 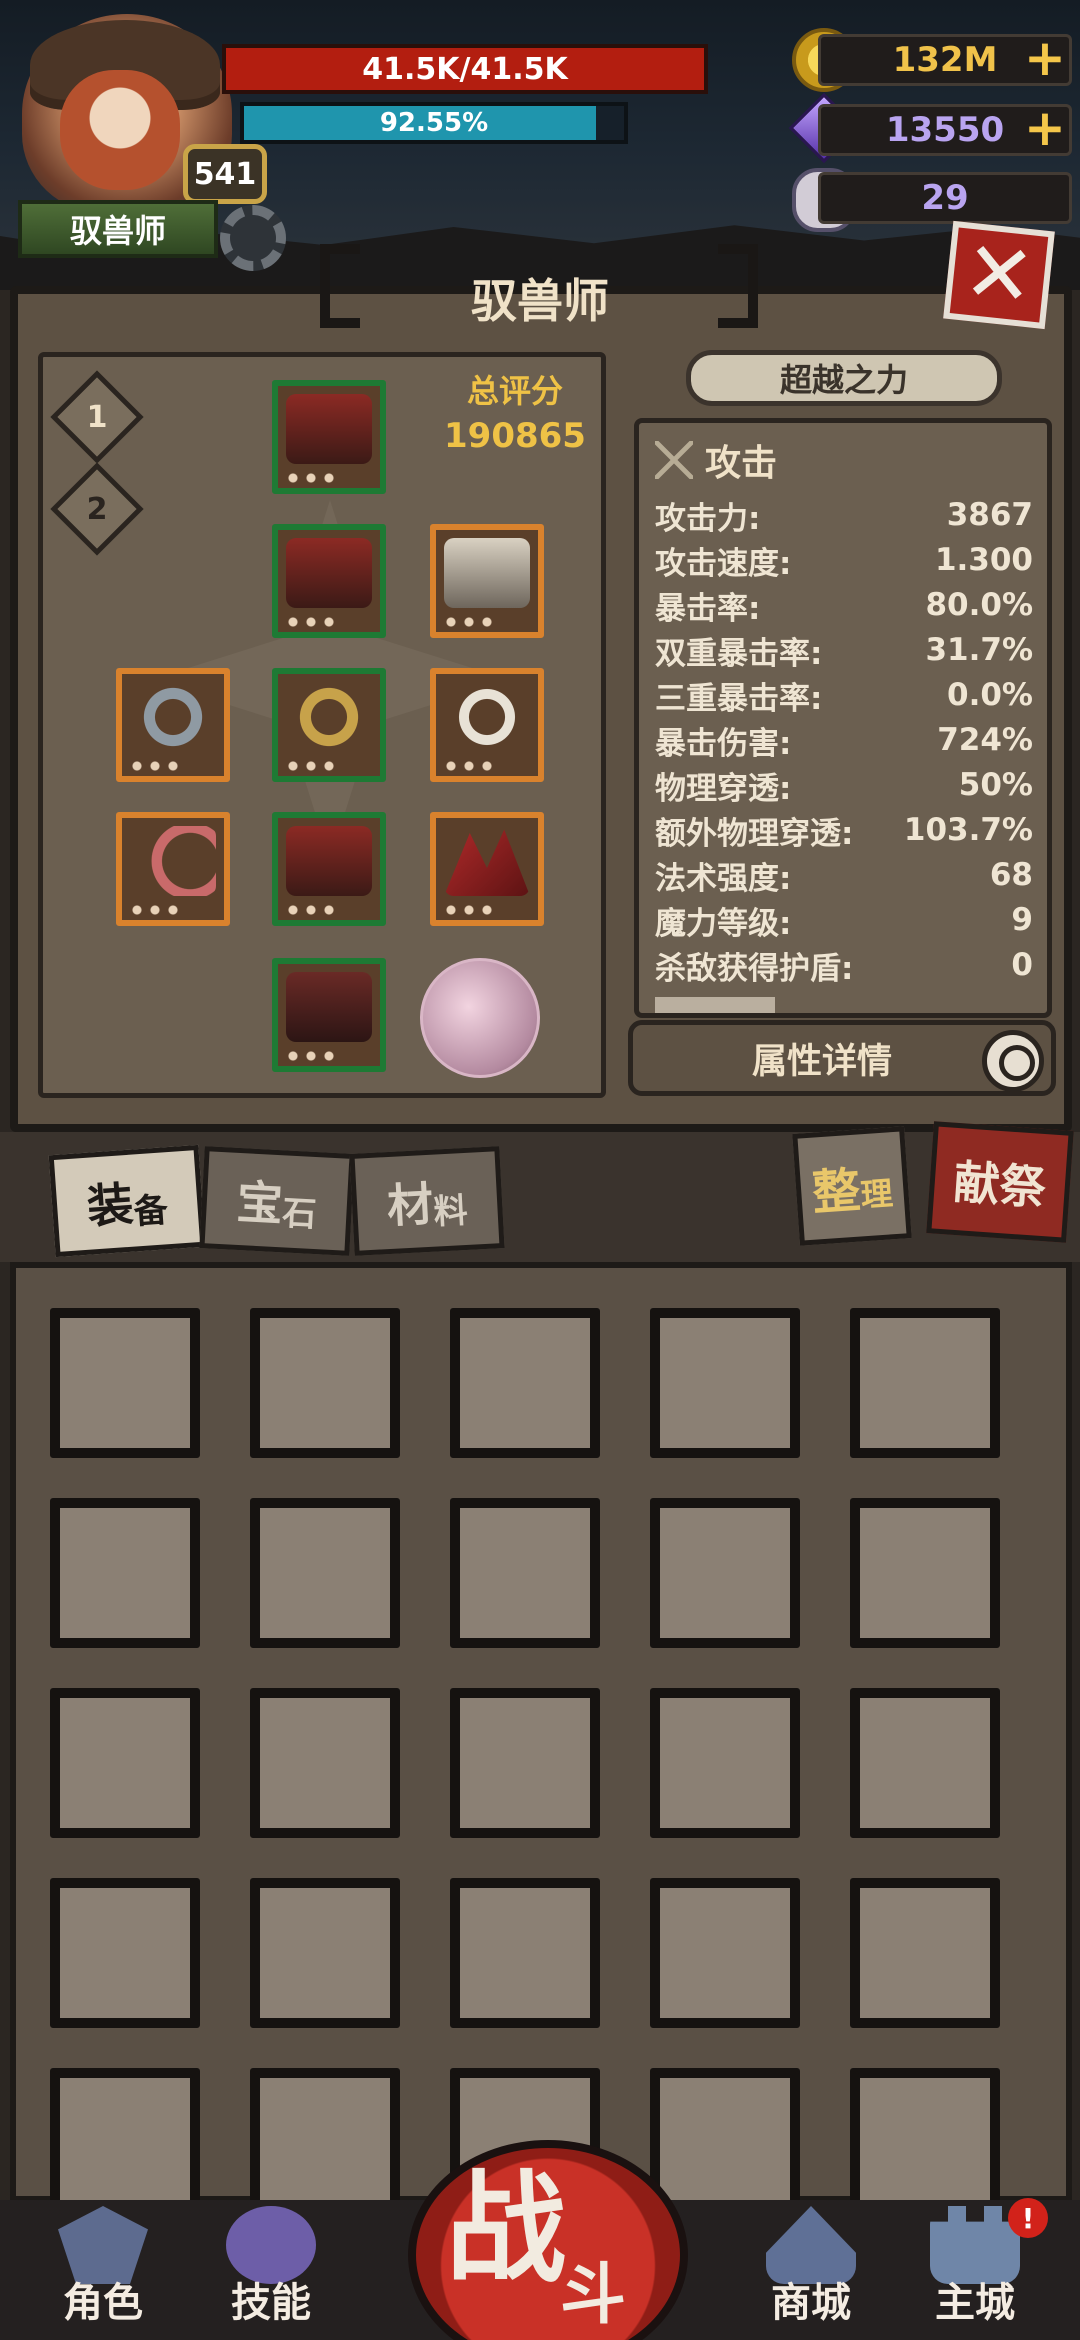 What do you see at coordinates (844, 650) in the screenshot?
I see `stat-row: 双重暴击率: 31.7%` at bounding box center [844, 650].